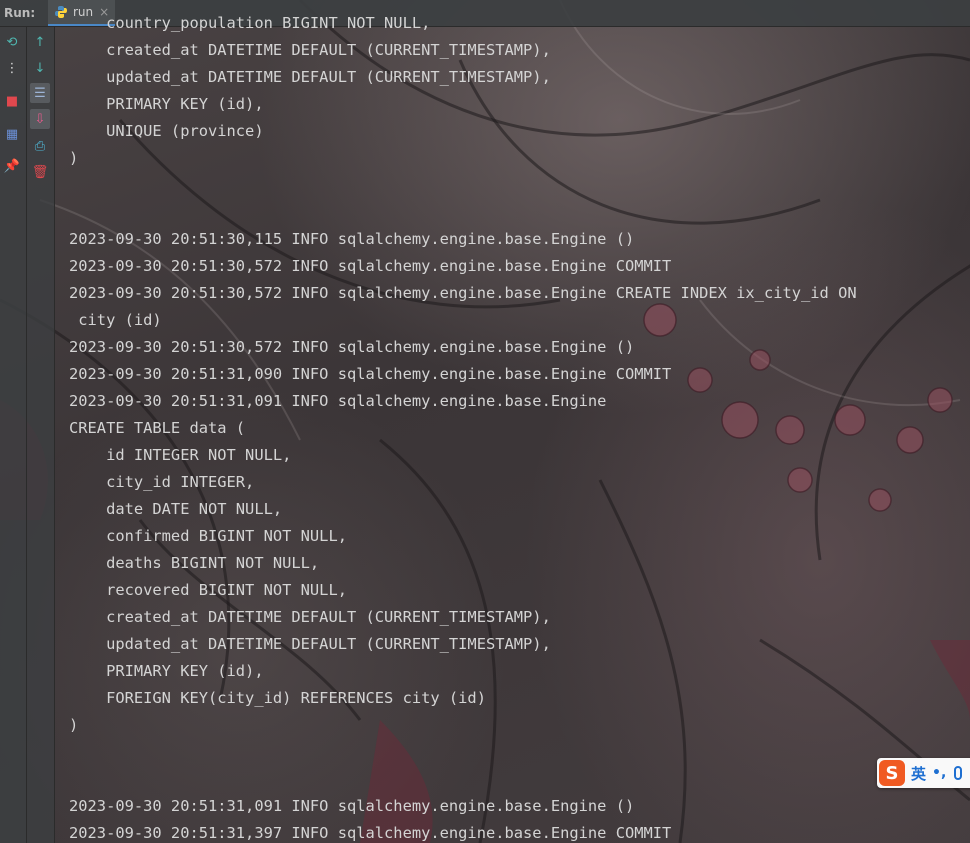 Image resolution: width=970 pixels, height=843 pixels. What do you see at coordinates (918, 773) in the screenshot?
I see `ime-mode-toggle: 英` at bounding box center [918, 773].